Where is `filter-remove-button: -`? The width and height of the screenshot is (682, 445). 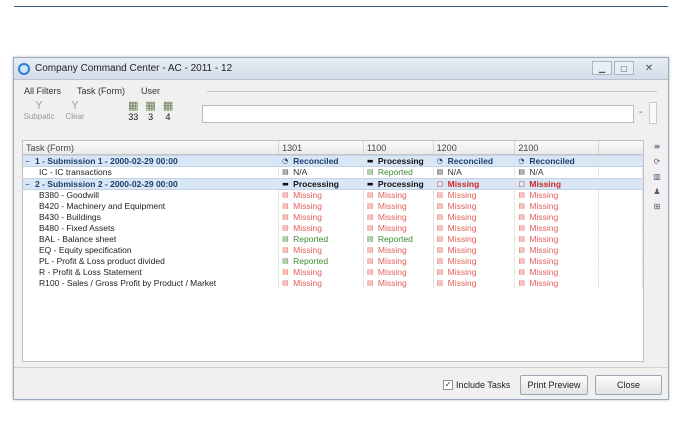
filter-remove-button: - is located at coordinates (640, 112).